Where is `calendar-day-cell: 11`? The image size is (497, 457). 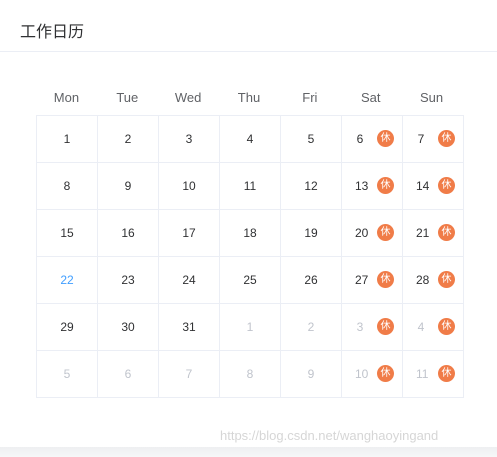 calendar-day-cell: 11 is located at coordinates (250, 186).